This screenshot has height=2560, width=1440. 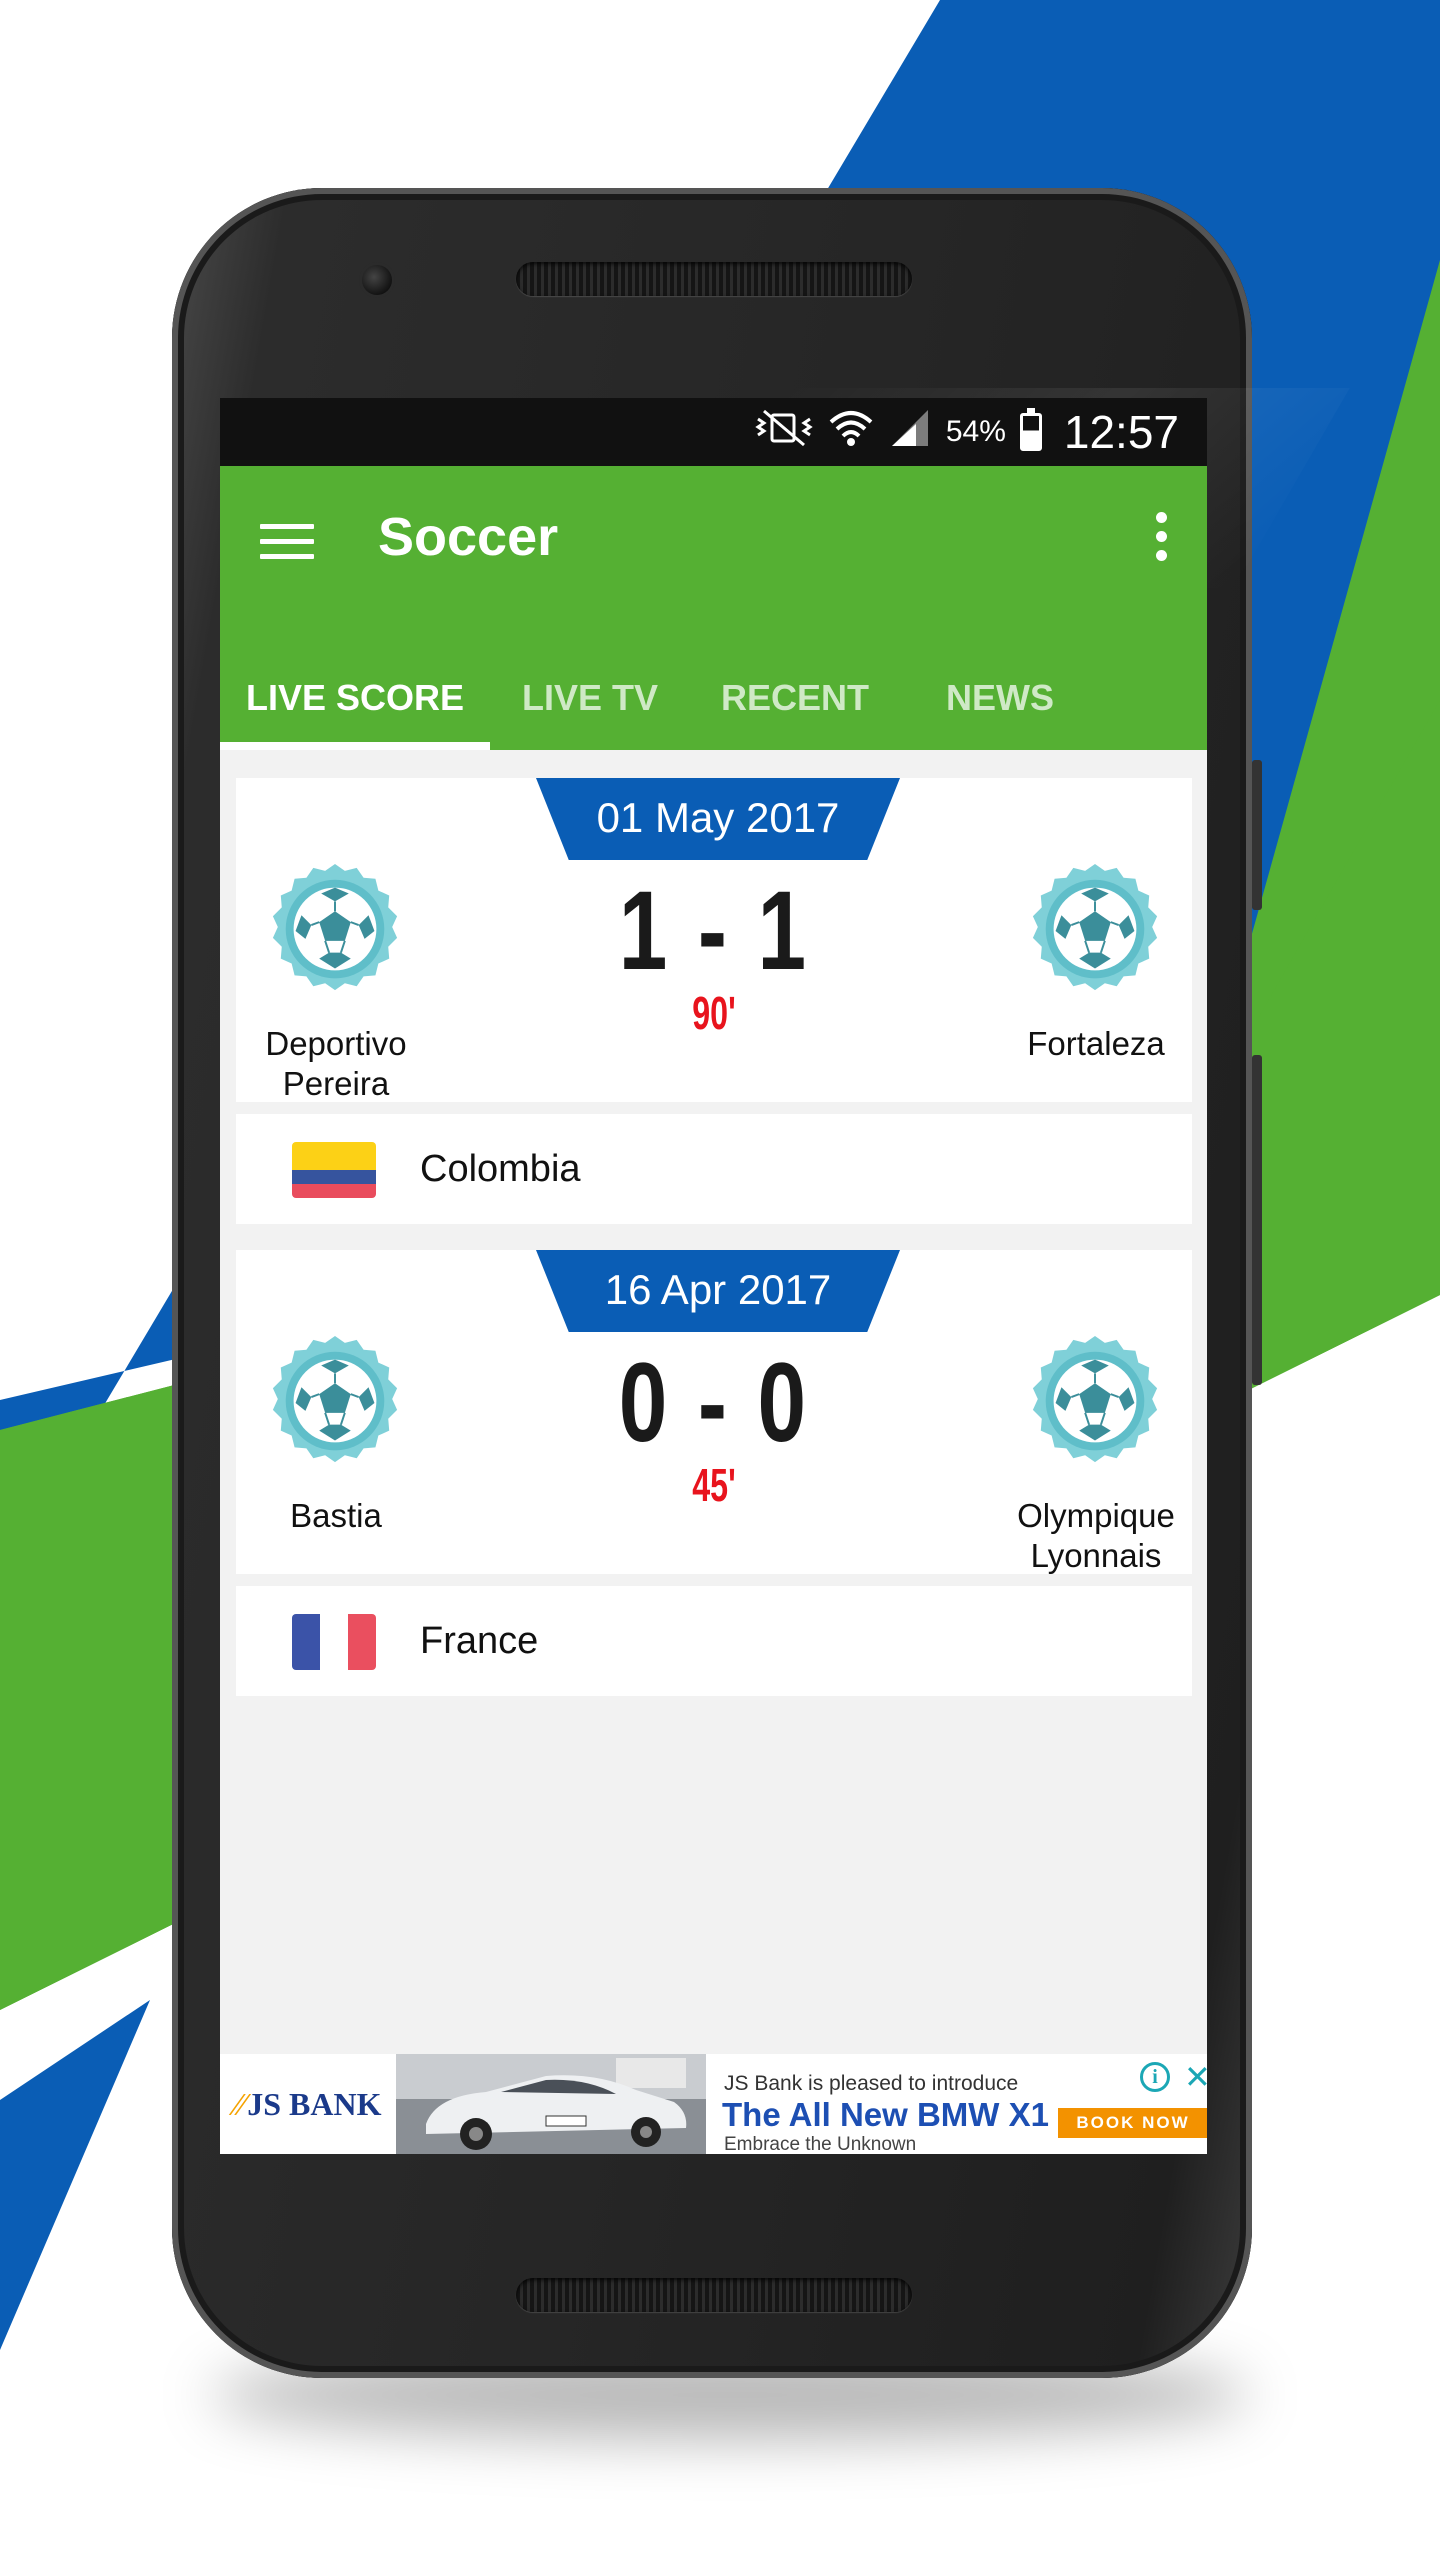 I want to click on match-score: 0 - 0, so click(x=714, y=1402).